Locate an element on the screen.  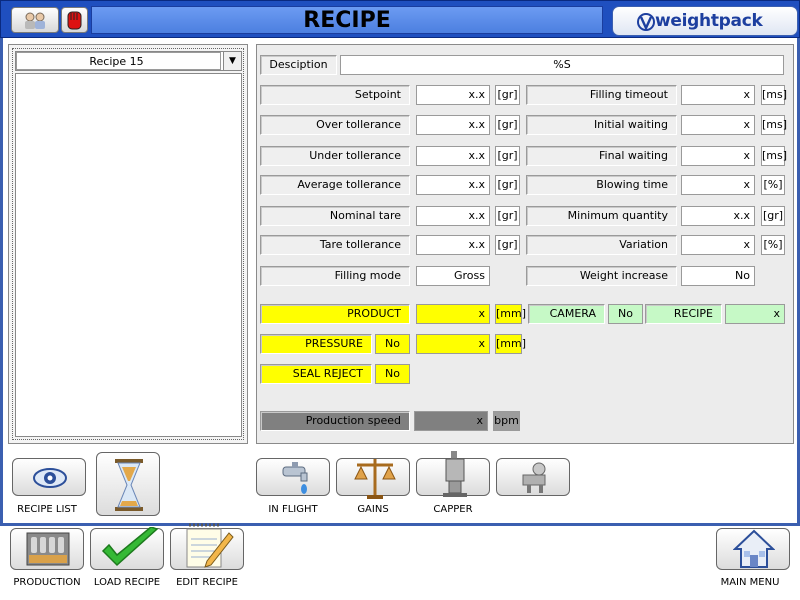
edit-recipe-label: EDIT RECIPE is located at coordinates (207, 582).